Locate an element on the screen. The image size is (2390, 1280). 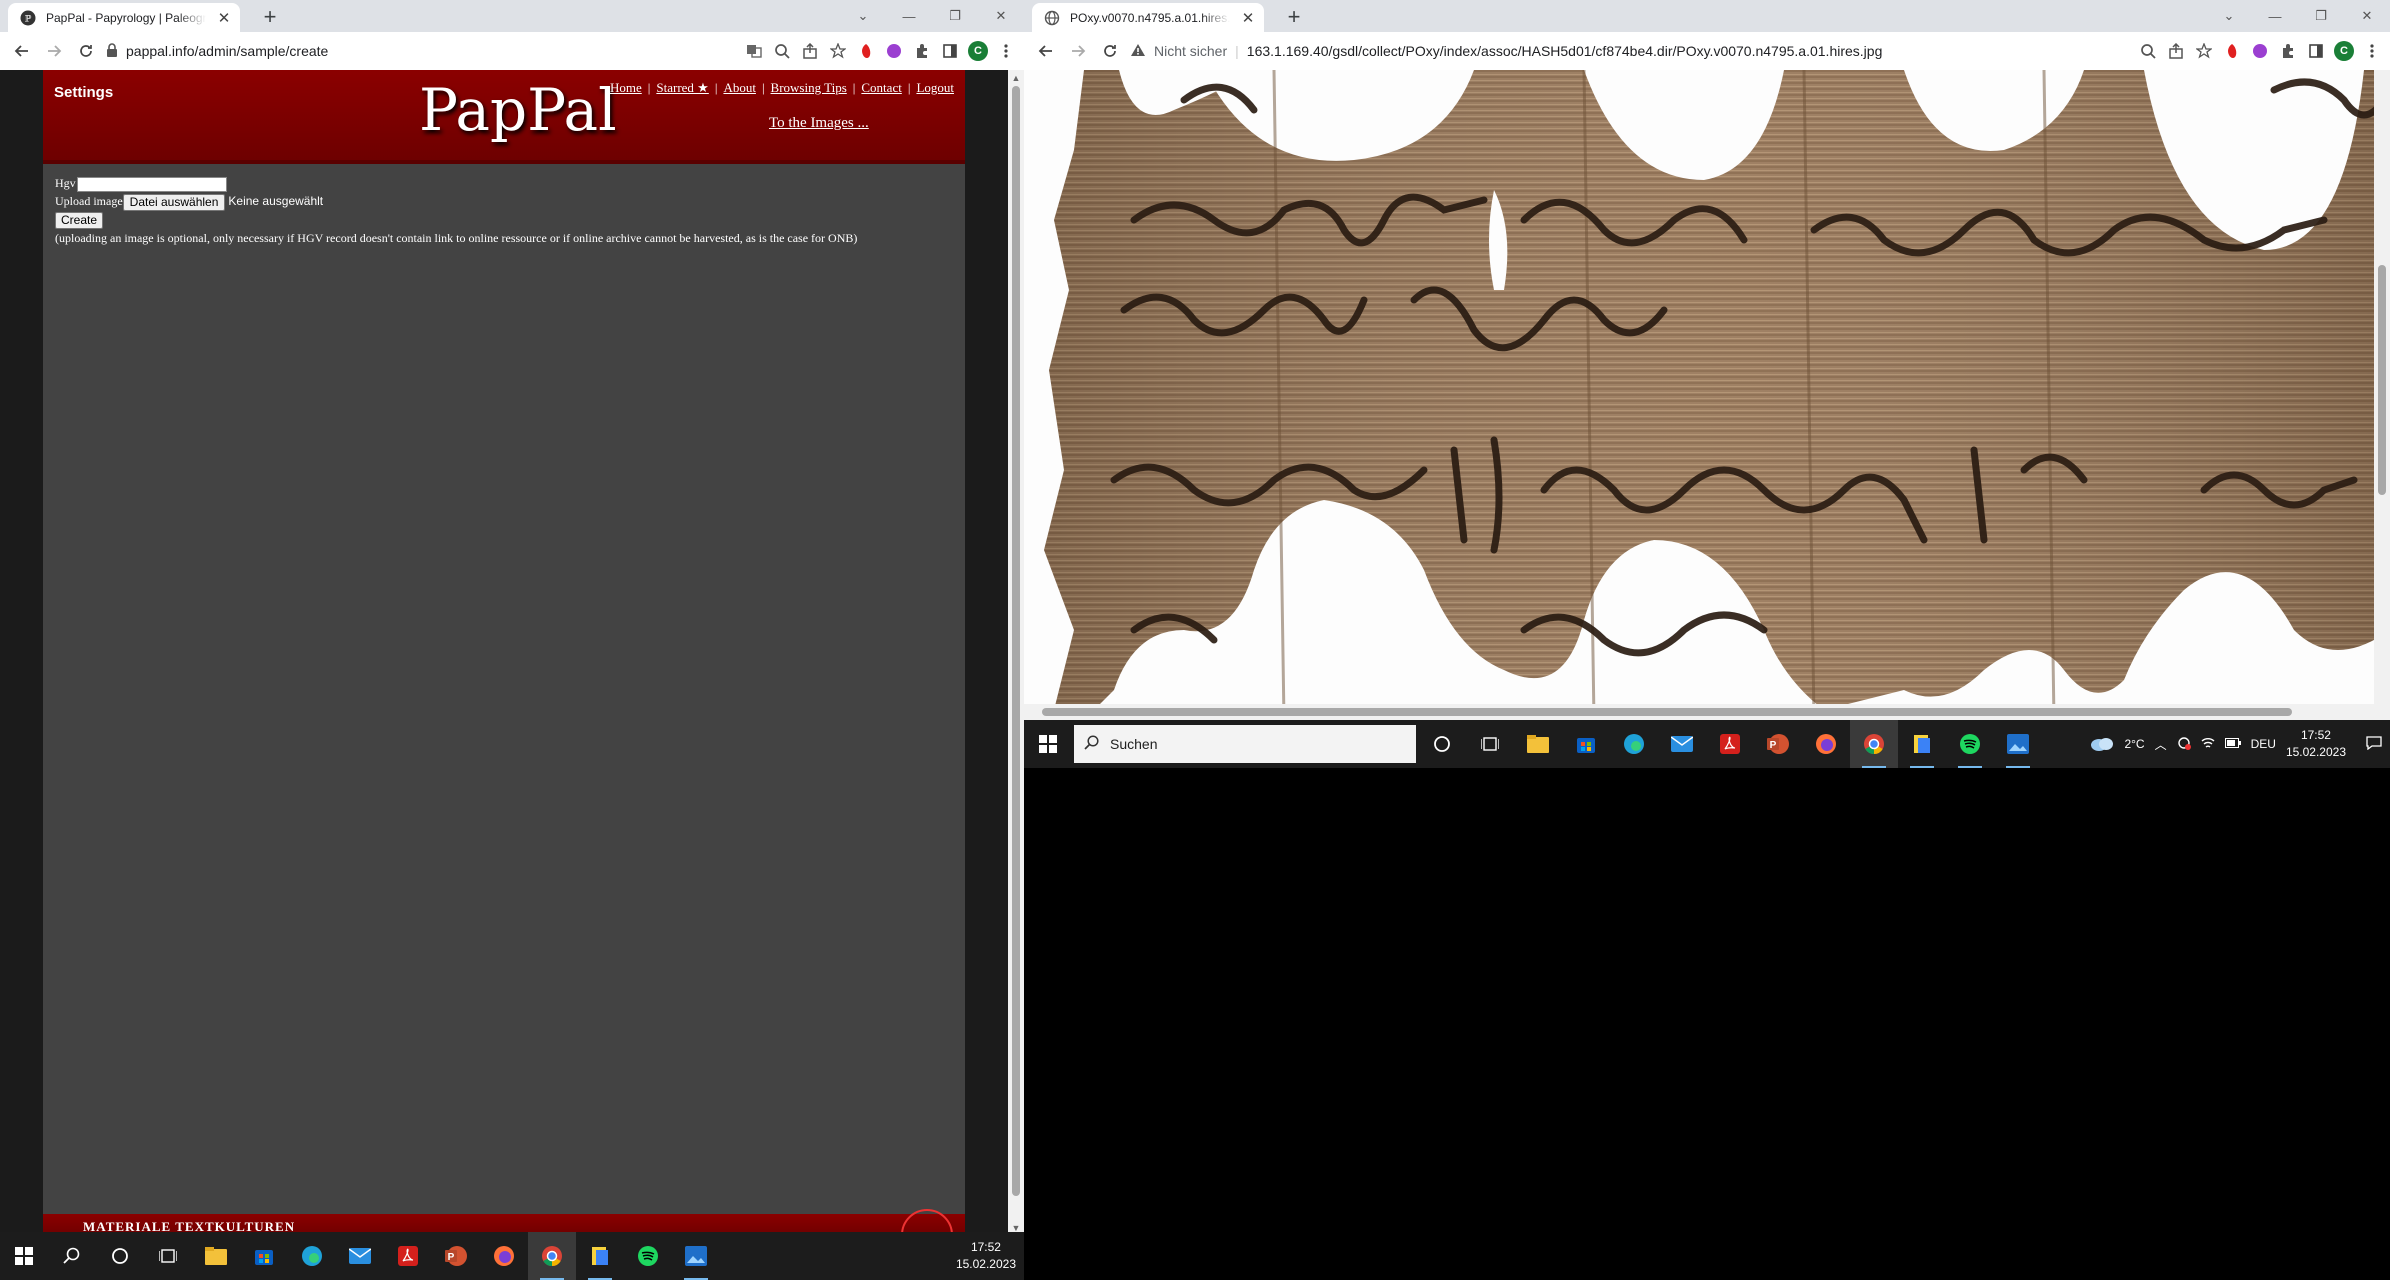
weather-cloud-icon is located at coordinates (2102, 744).